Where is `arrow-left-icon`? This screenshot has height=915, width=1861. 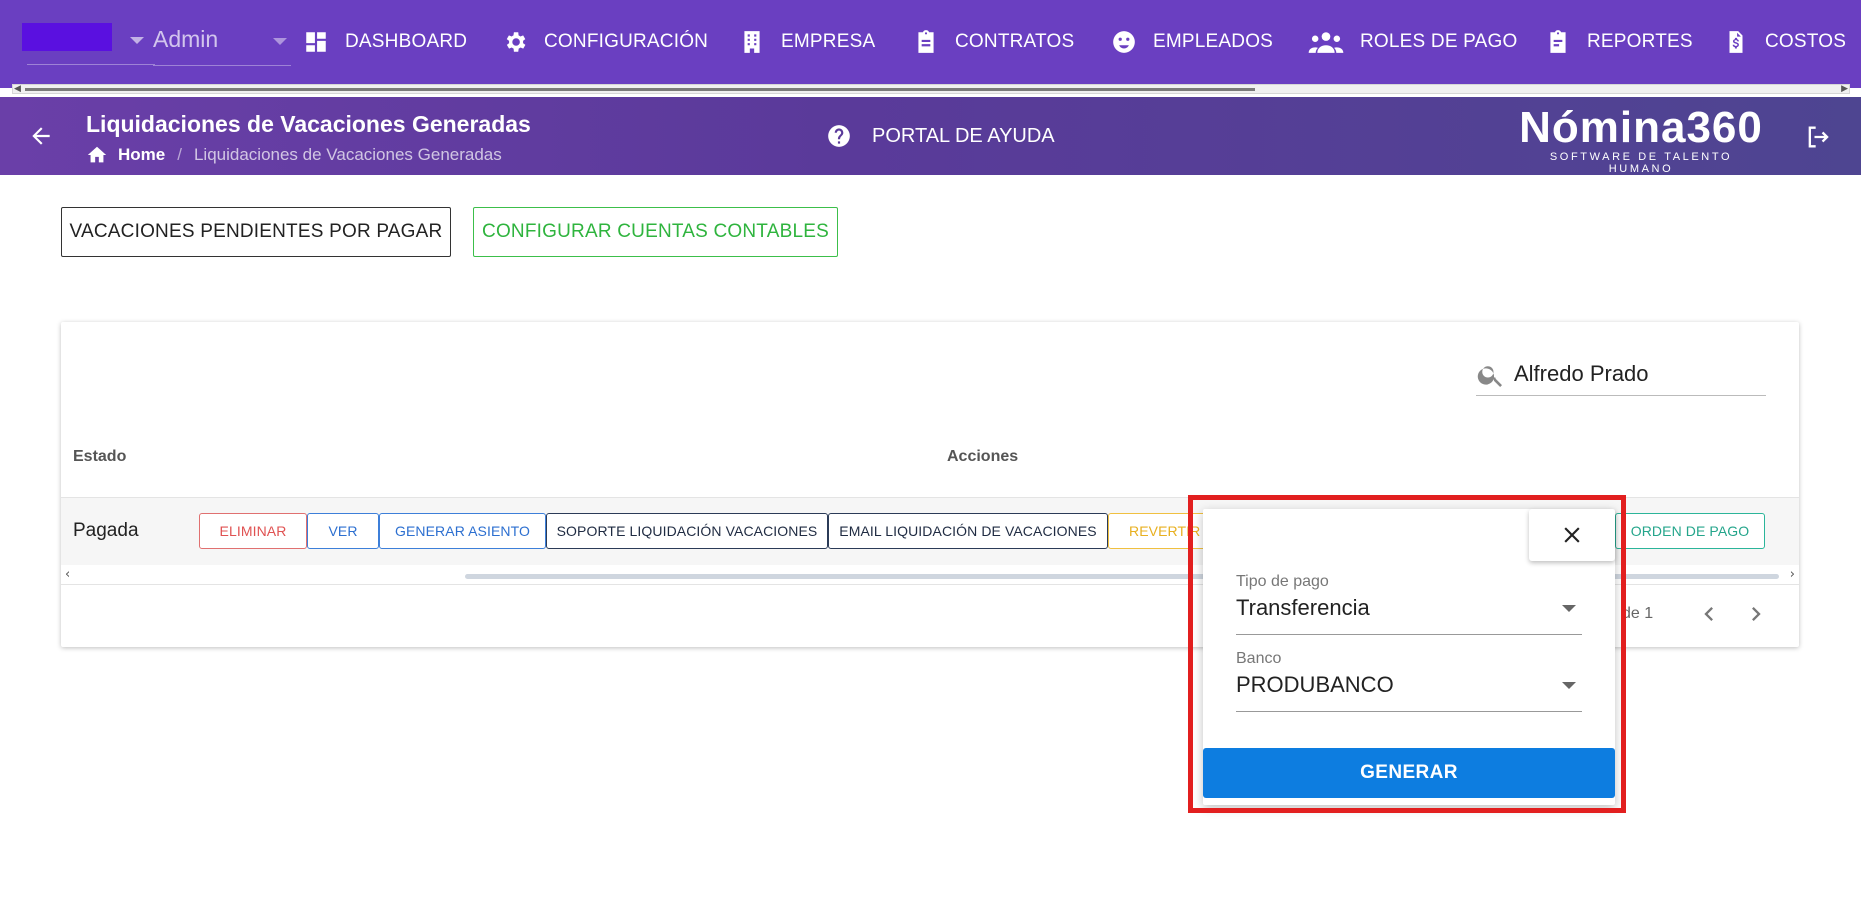 arrow-left-icon is located at coordinates (41, 136).